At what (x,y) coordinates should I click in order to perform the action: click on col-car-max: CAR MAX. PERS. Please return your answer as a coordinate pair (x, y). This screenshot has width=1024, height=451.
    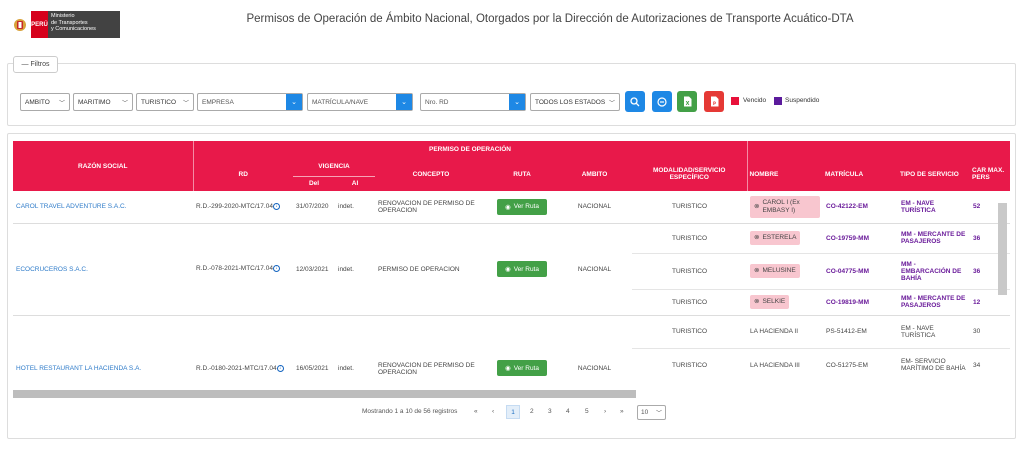
    Looking at the image, I should click on (990, 174).